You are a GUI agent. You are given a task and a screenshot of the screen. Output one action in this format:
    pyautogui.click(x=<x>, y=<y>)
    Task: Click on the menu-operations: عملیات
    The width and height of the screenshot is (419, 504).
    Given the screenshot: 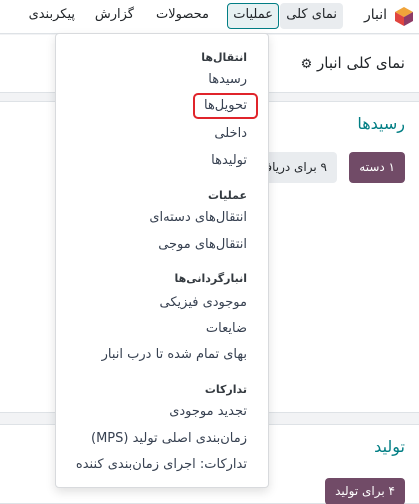 What is the action you would take?
    pyautogui.click(x=253, y=16)
    